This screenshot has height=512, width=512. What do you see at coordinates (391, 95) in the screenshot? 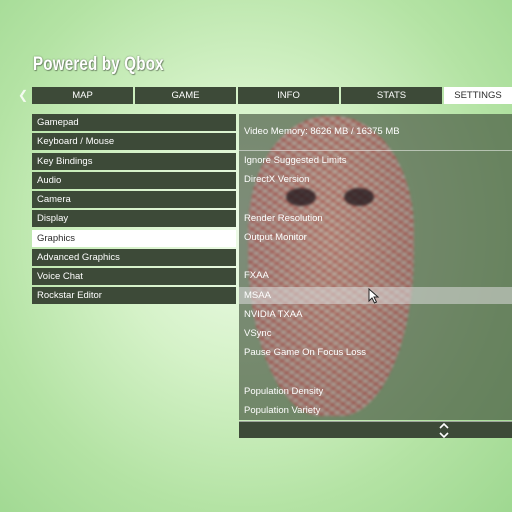
I see `tab-stats: STATS` at bounding box center [391, 95].